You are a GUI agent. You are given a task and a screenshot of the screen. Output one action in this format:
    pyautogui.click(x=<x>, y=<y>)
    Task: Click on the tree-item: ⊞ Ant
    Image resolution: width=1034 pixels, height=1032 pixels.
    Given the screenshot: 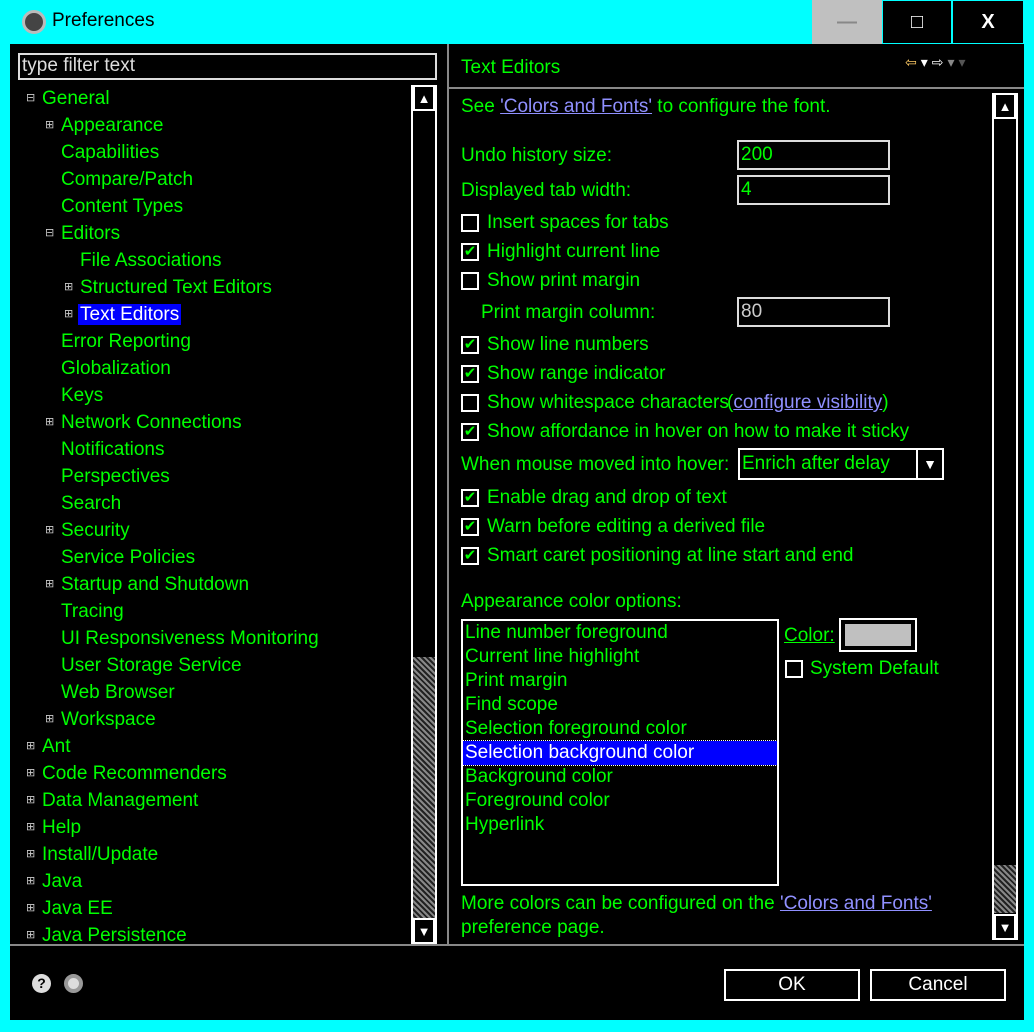 What is the action you would take?
    pyautogui.click(x=49, y=746)
    